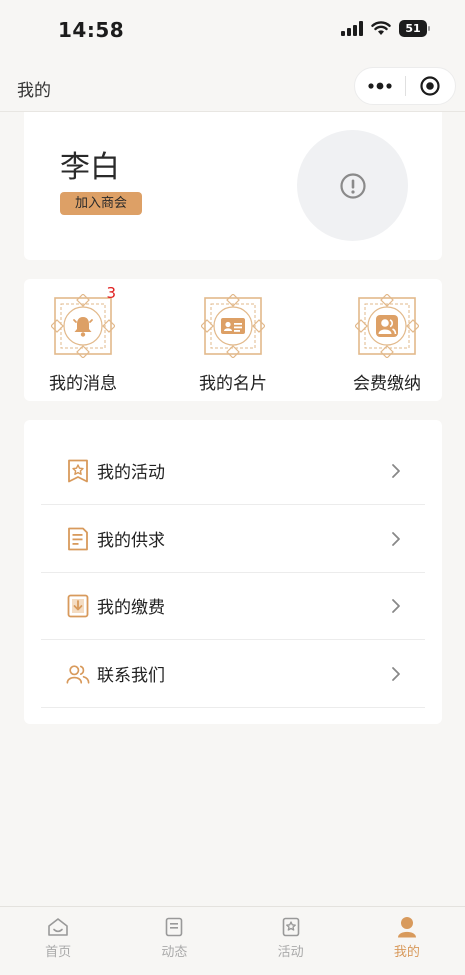 This screenshot has height=975, width=465. Describe the element at coordinates (91, 30) in the screenshot. I see `status-time: 14:58` at that location.